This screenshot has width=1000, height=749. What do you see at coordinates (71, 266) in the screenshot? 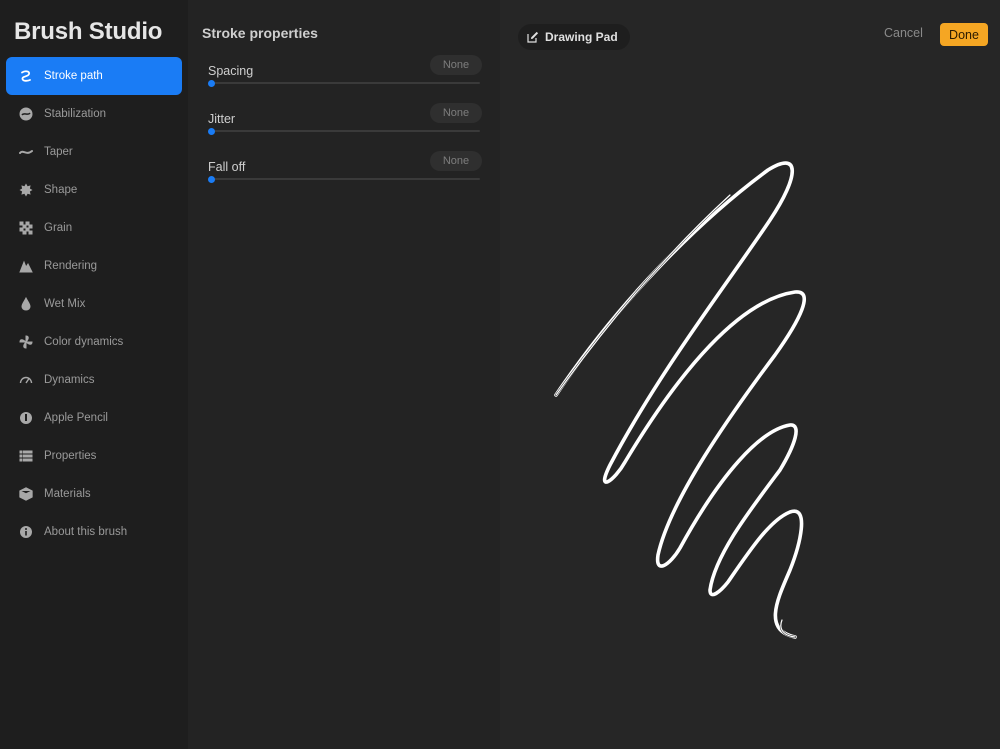
I see `sidebar-item-label: Rendering` at bounding box center [71, 266].